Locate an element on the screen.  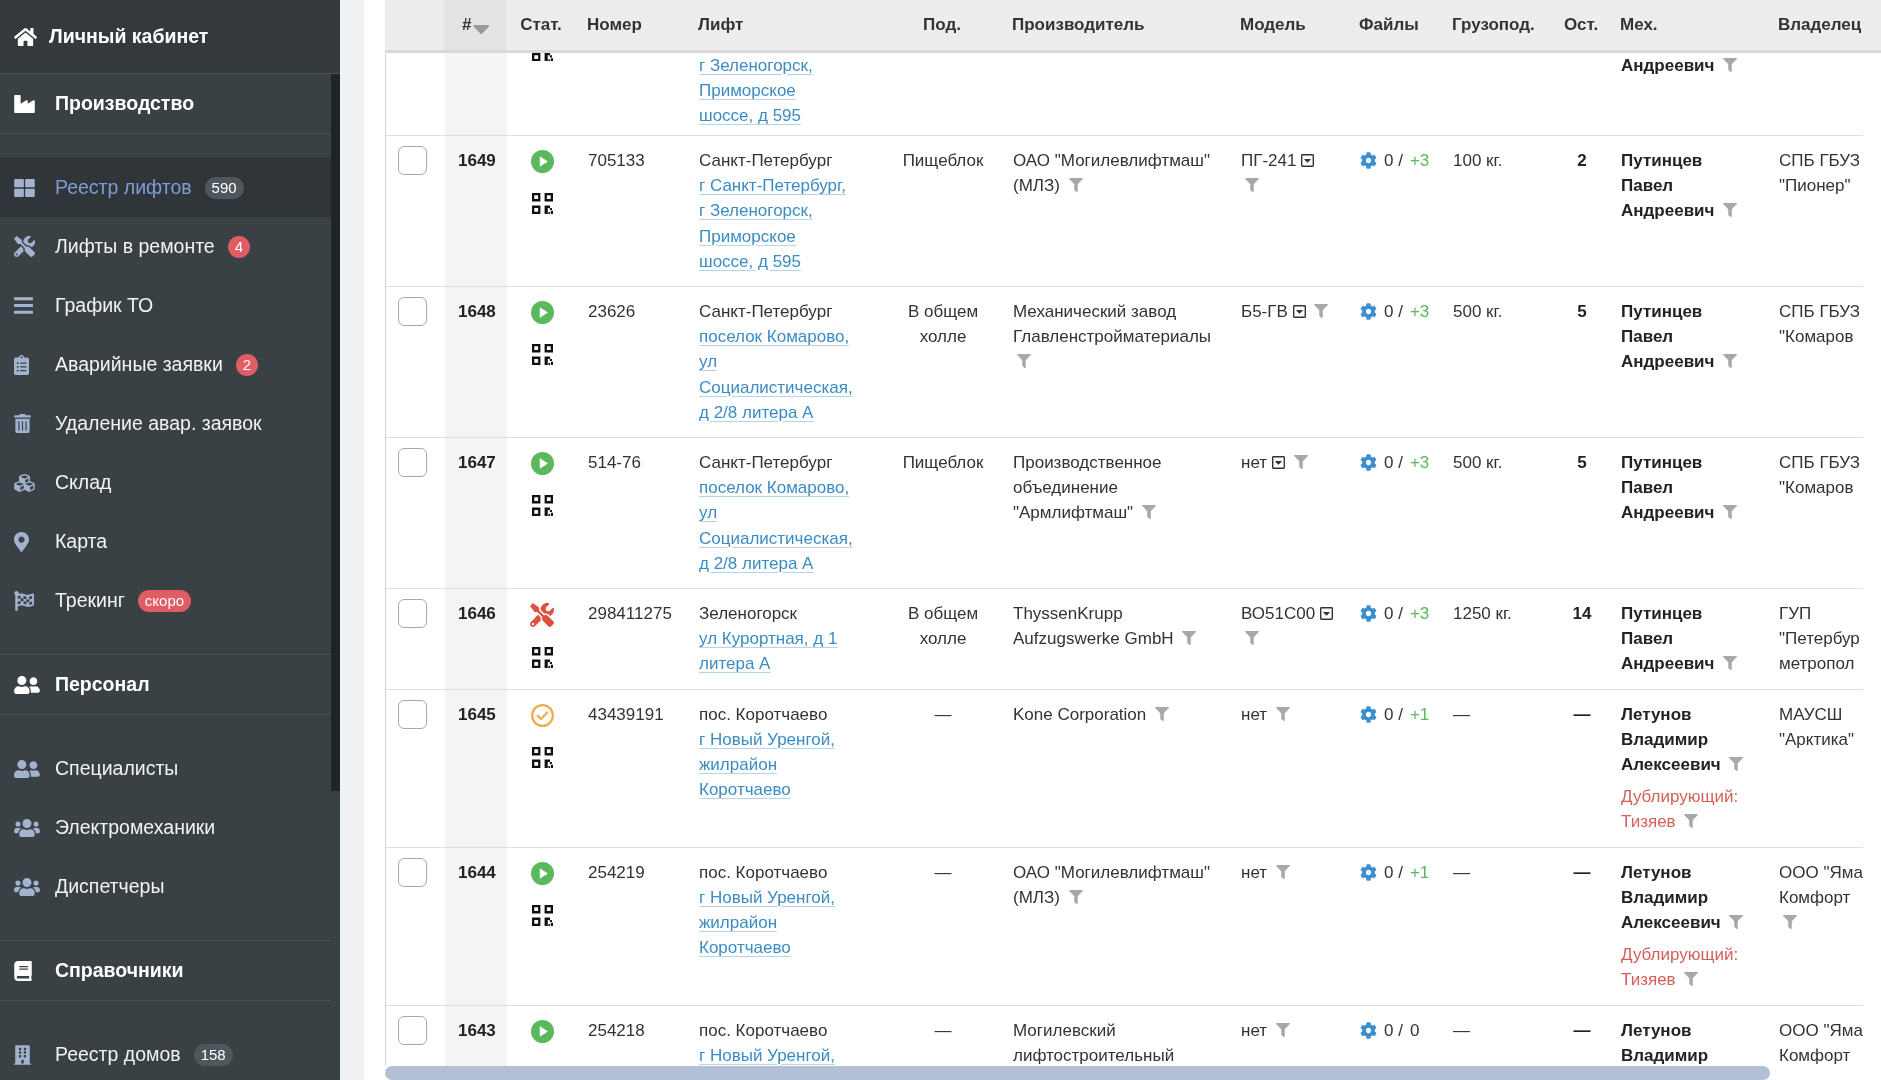
column-header: Грузопод. is located at coordinates (1493, 25).